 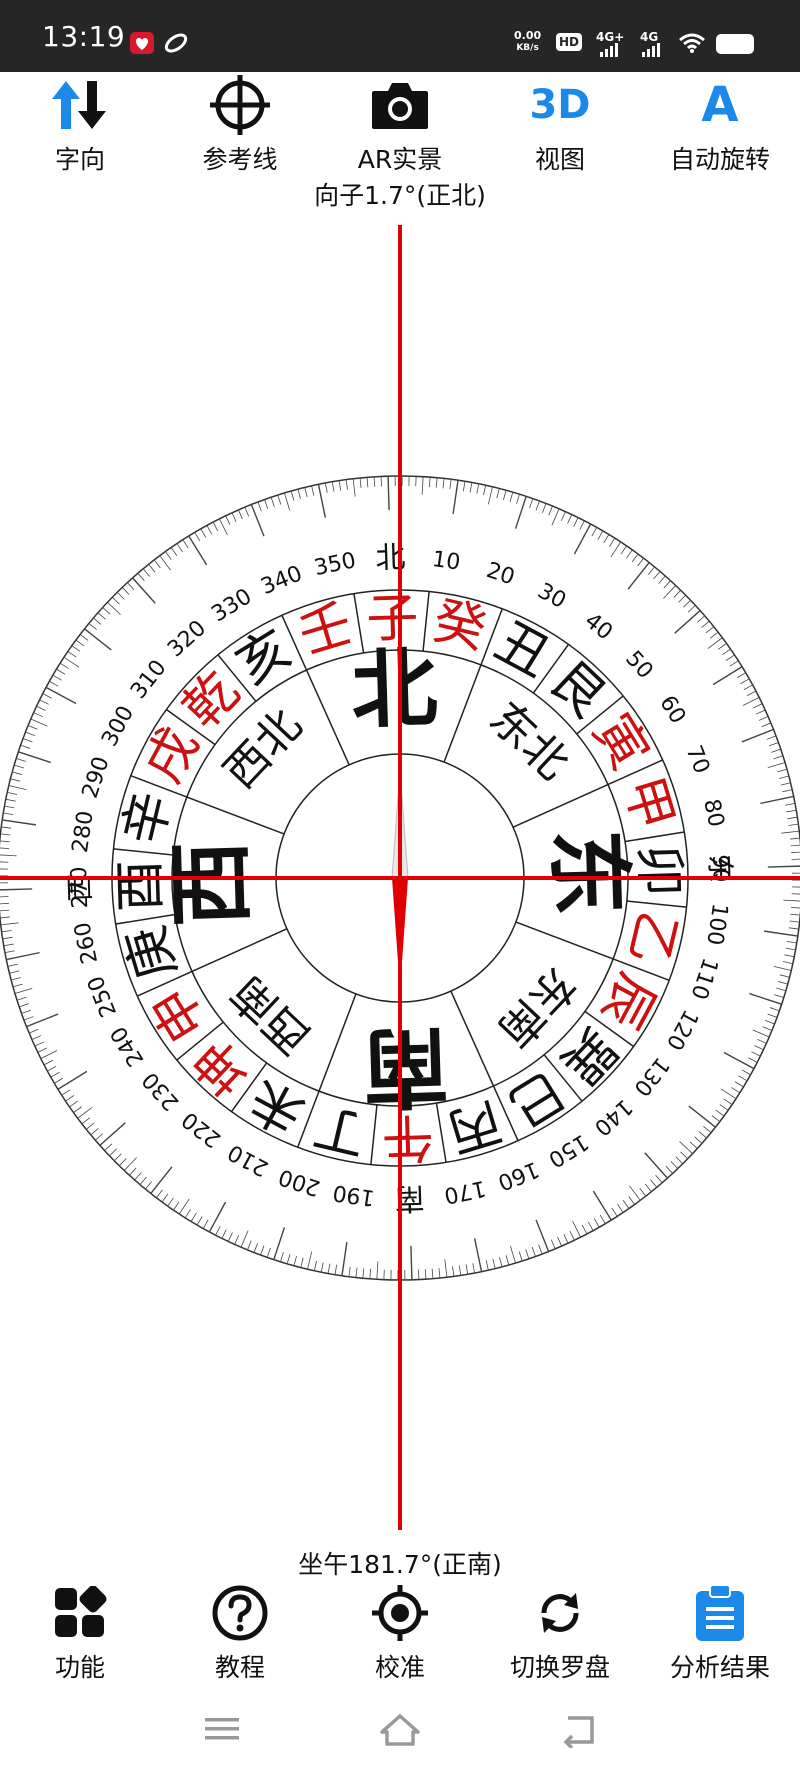 What do you see at coordinates (84, 36) in the screenshot?
I see `status-time: 13:19` at bounding box center [84, 36].